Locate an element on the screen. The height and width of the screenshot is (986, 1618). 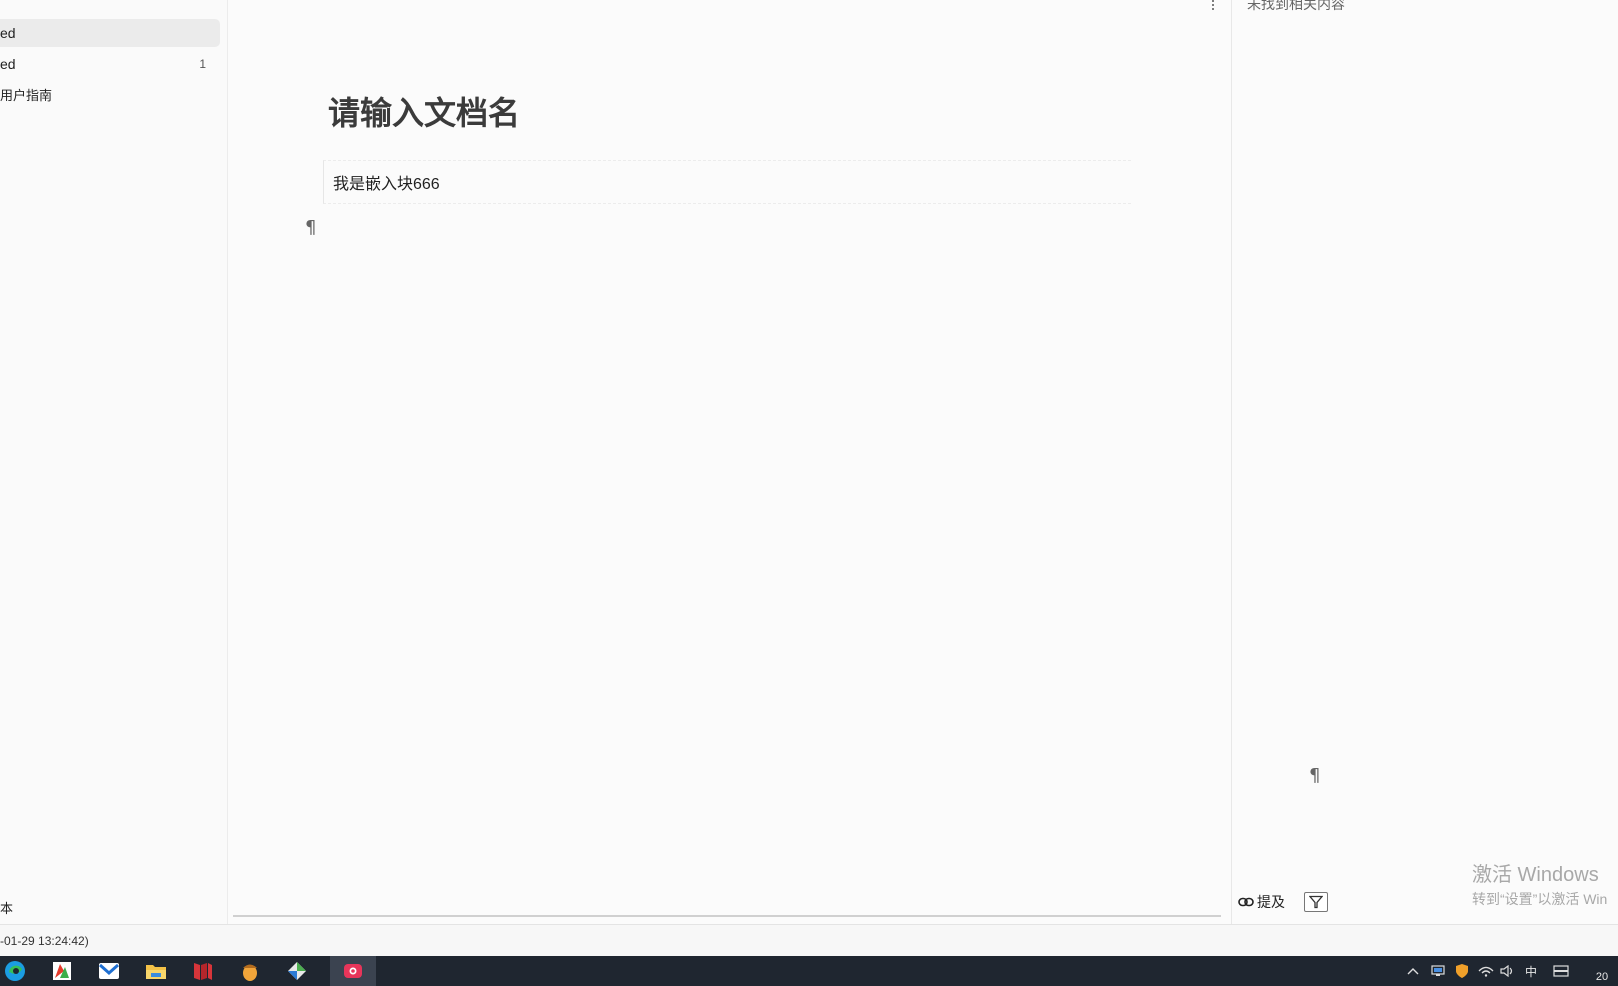
sidebar-item-label: 用户指南 is located at coordinates (26, 95).